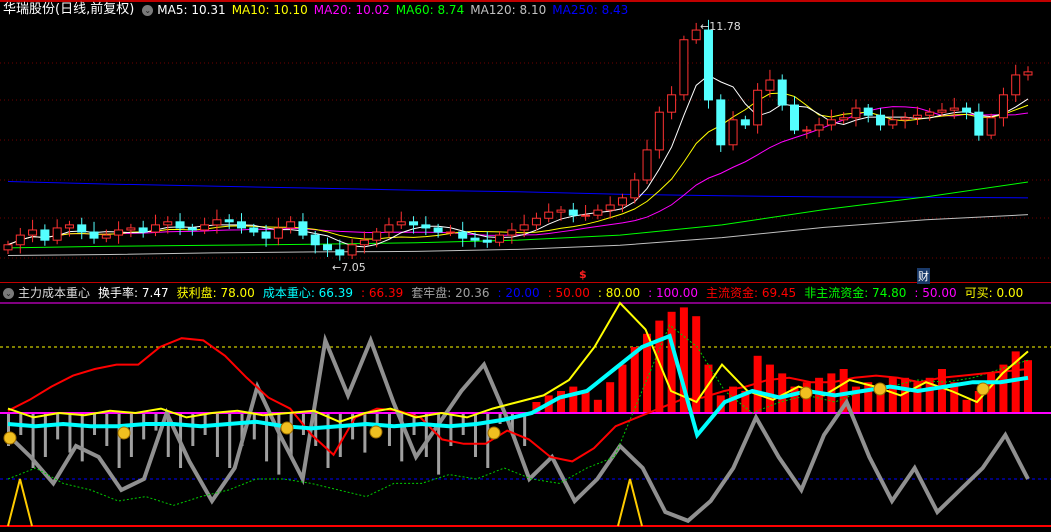  What do you see at coordinates (619, 293) in the screenshot?
I see `indicator-legend-item: : 80.00` at bounding box center [619, 293].